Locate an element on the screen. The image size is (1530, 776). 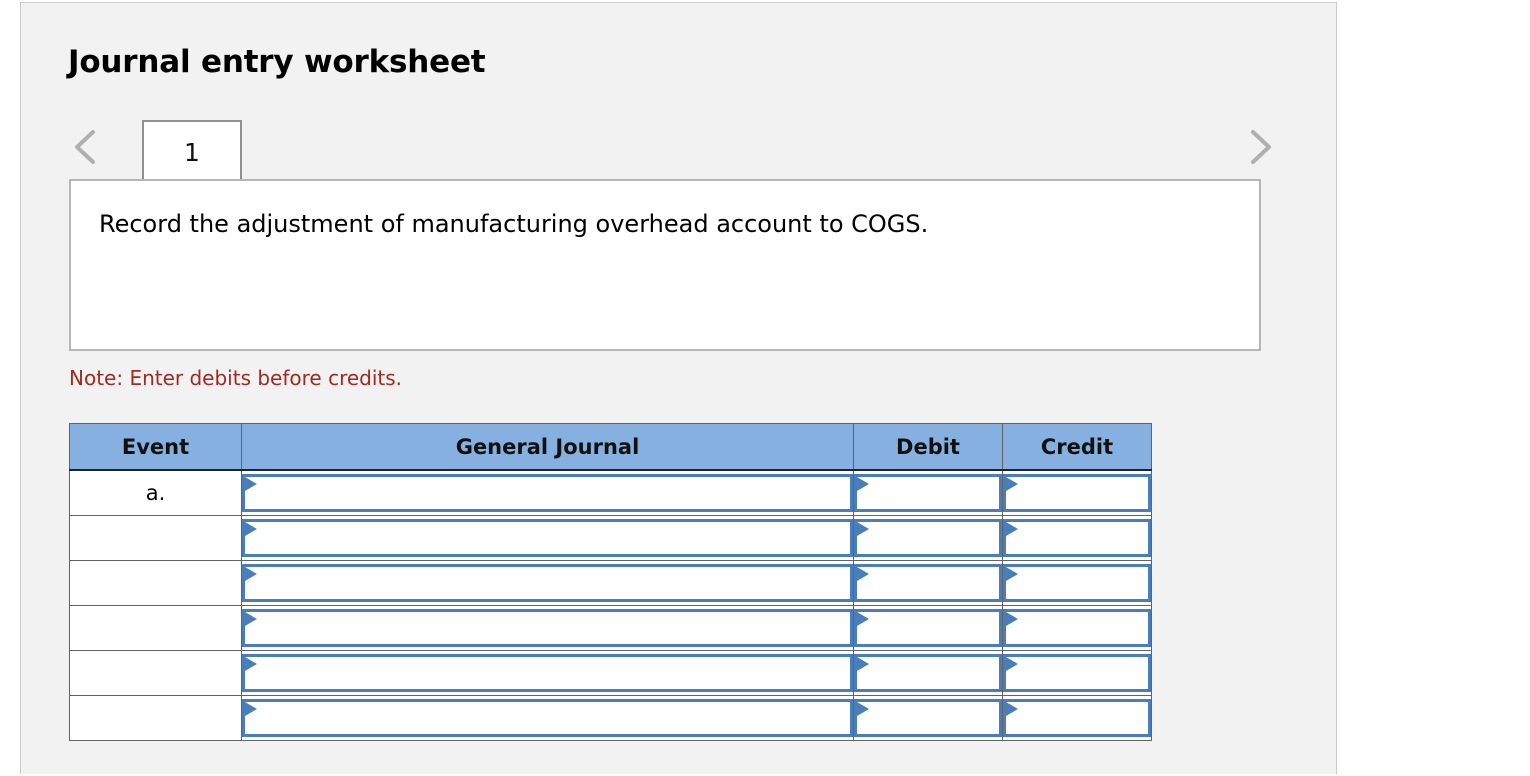
table-row: a. is located at coordinates (610, 492).